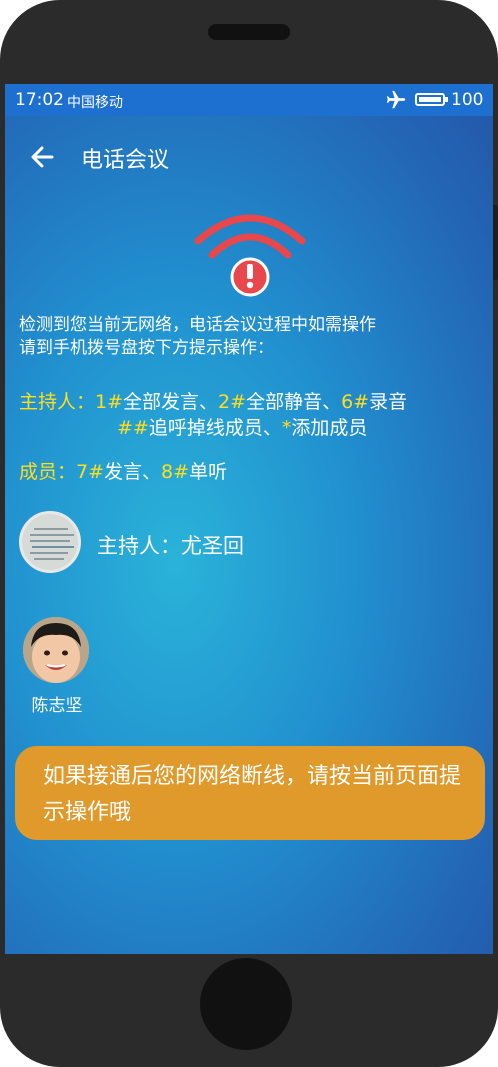 The height and width of the screenshot is (1067, 498). What do you see at coordinates (50, 542) in the screenshot?
I see `host-avatar` at bounding box center [50, 542].